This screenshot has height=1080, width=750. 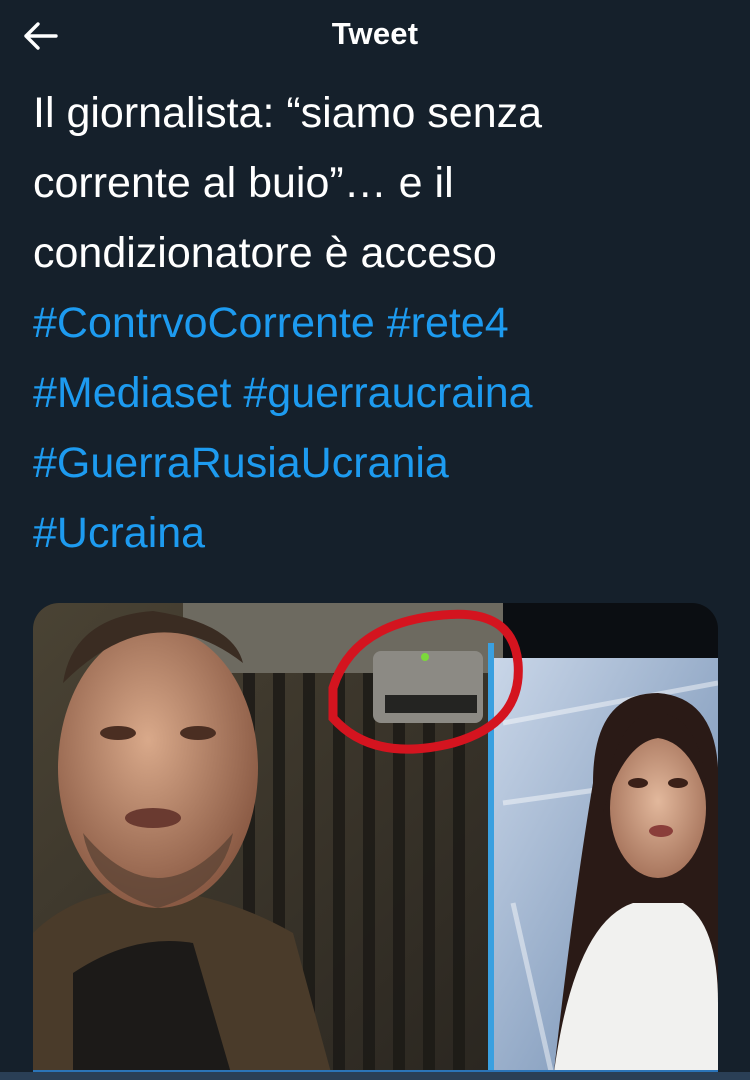 What do you see at coordinates (241, 463) in the screenshot?
I see `hashtag-link: #GuerraRusiaUcrania` at bounding box center [241, 463].